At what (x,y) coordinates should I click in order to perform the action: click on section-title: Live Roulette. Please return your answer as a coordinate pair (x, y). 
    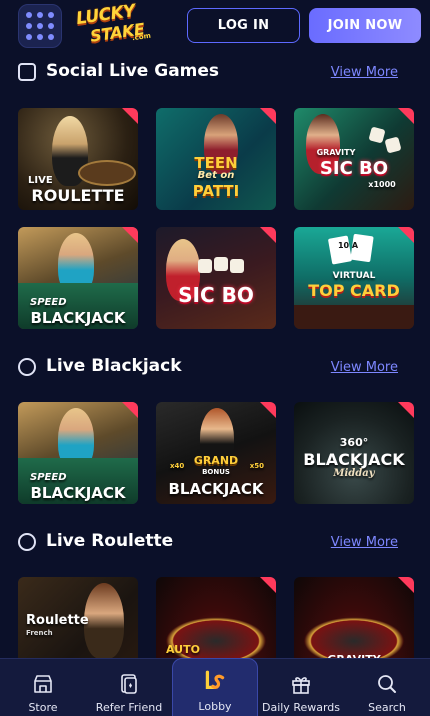
    Looking at the image, I should click on (110, 541).